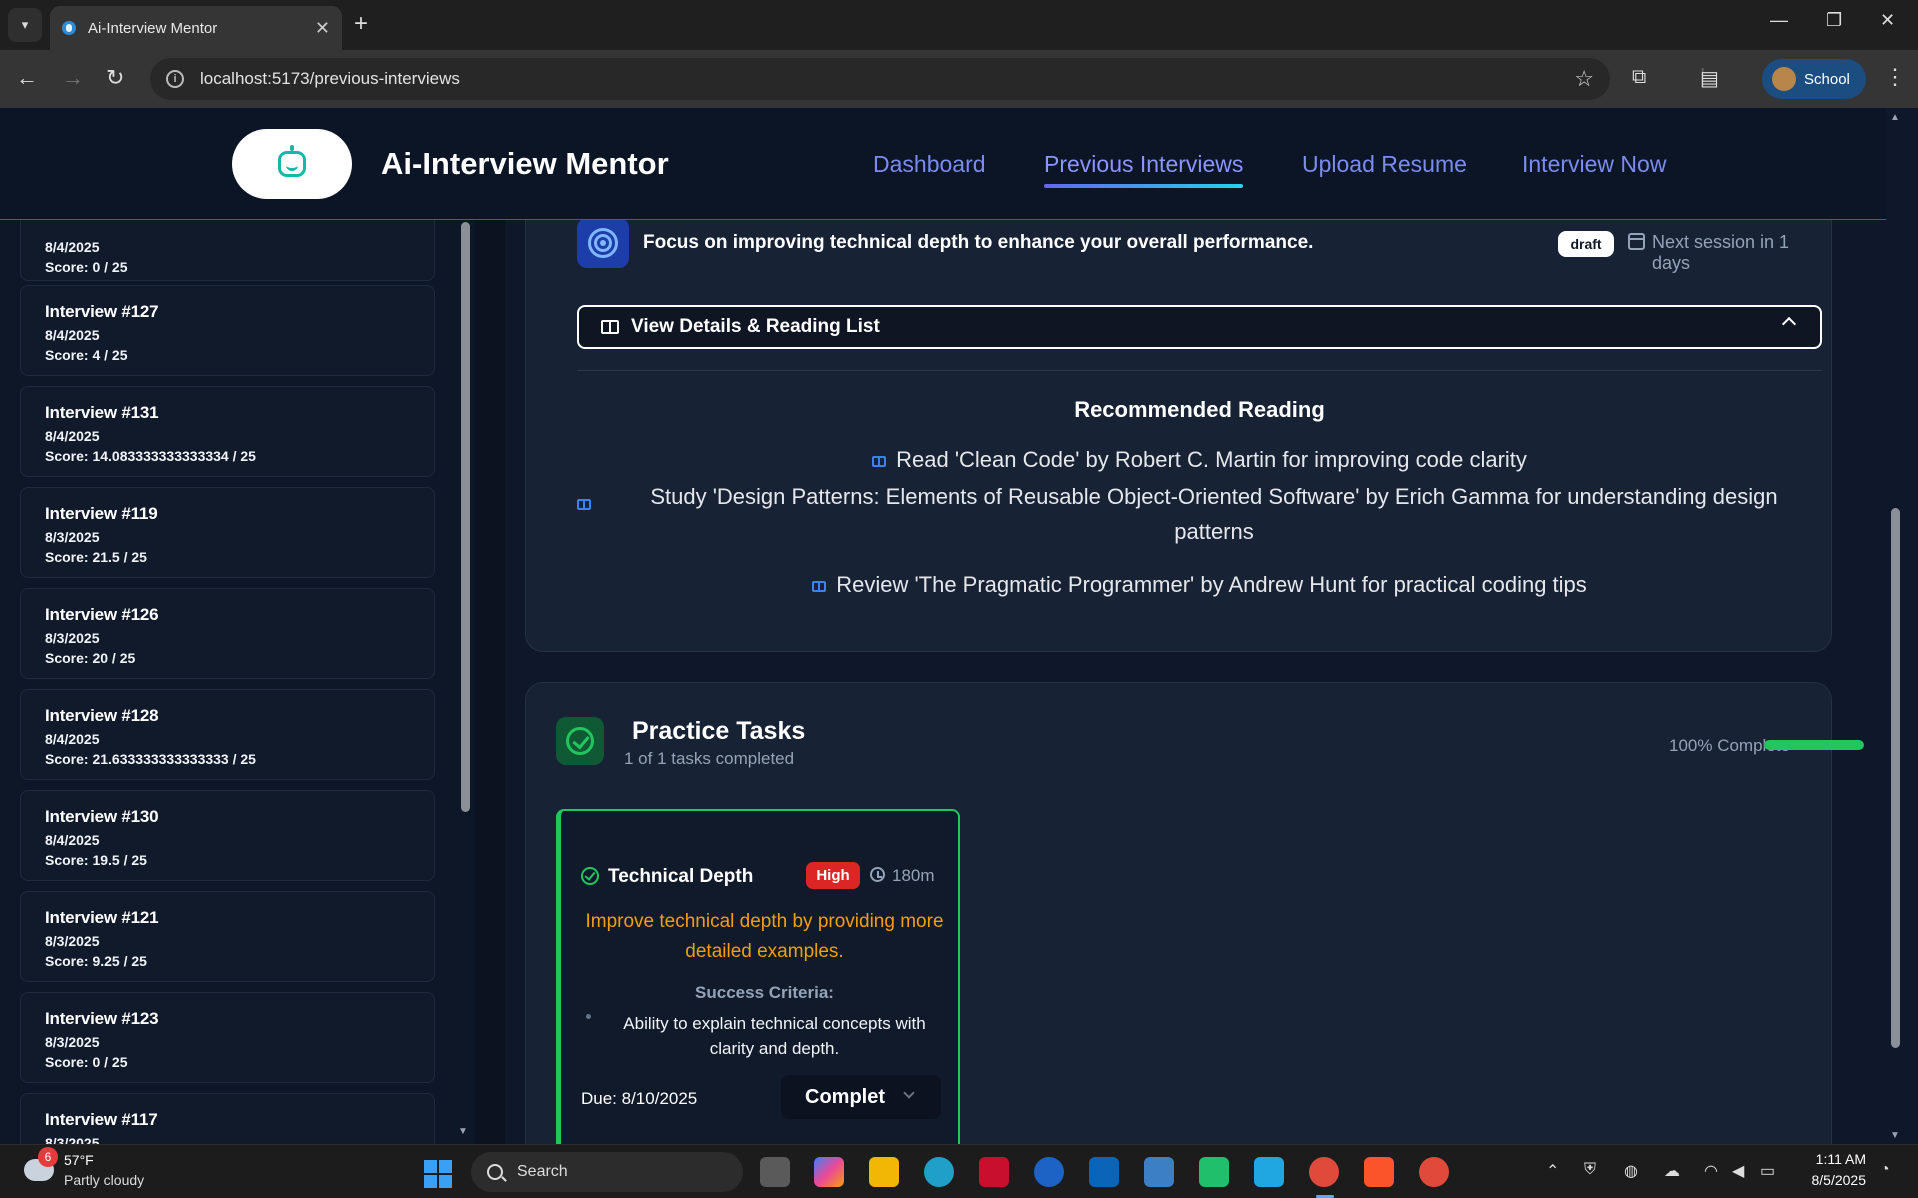 The image size is (1918, 1198). I want to click on interview-card: Interview #130 8/4/2025 Score: 19.5 / 25, so click(227, 835).